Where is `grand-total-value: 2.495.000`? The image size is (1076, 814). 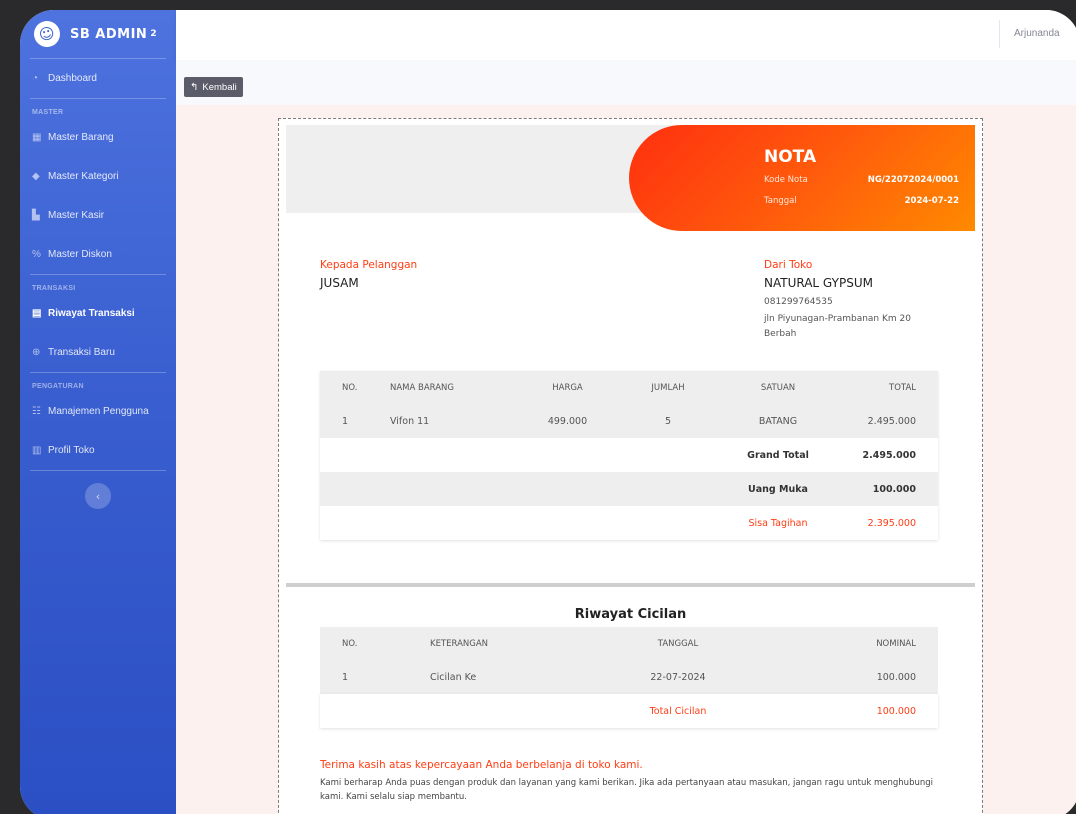 grand-total-value: 2.495.000 is located at coordinates (889, 455).